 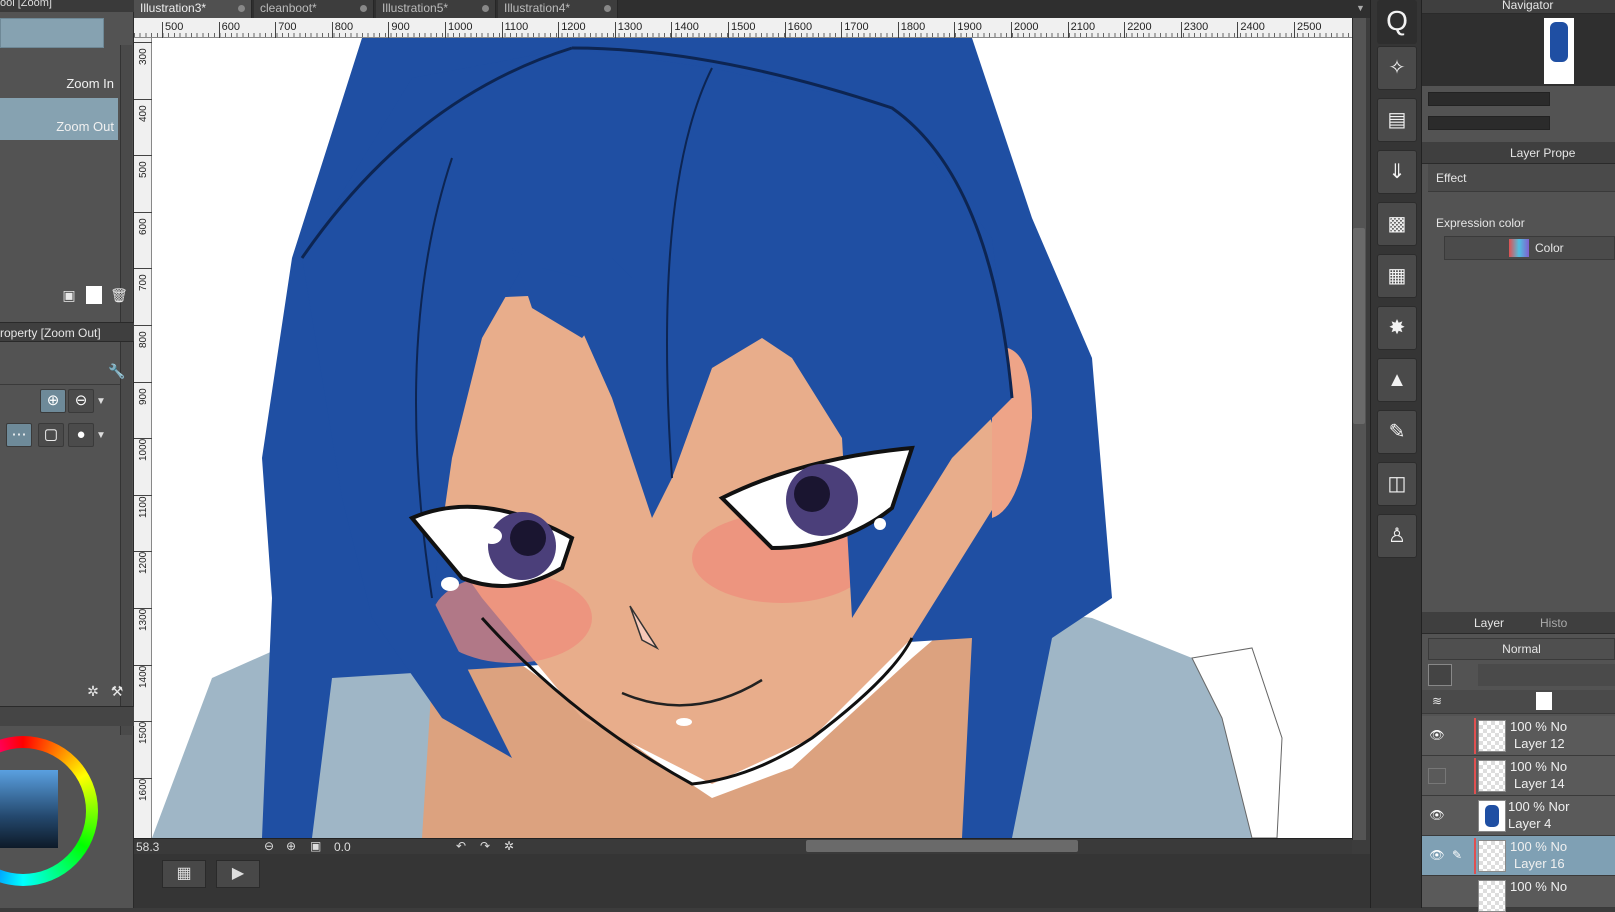 I want to click on navigator-thumbnail, so click(x=1559, y=51).